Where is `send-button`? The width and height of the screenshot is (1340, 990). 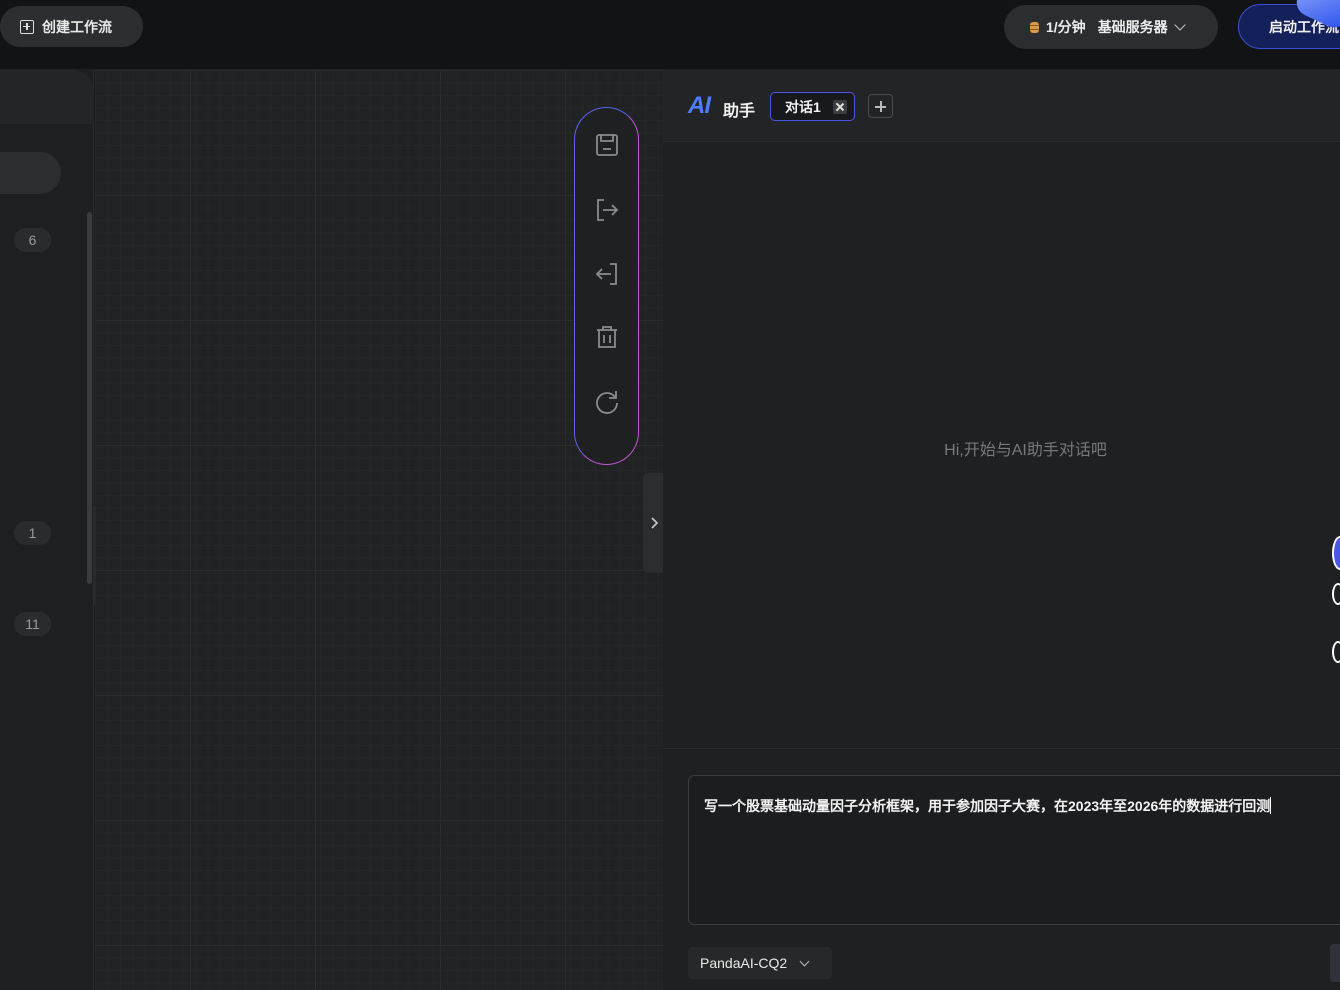 send-button is located at coordinates (1335, 963).